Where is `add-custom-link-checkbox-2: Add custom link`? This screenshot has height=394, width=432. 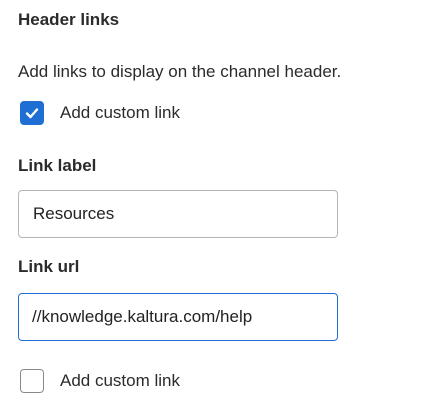
add-custom-link-checkbox-2: Add custom link is located at coordinates (100, 381).